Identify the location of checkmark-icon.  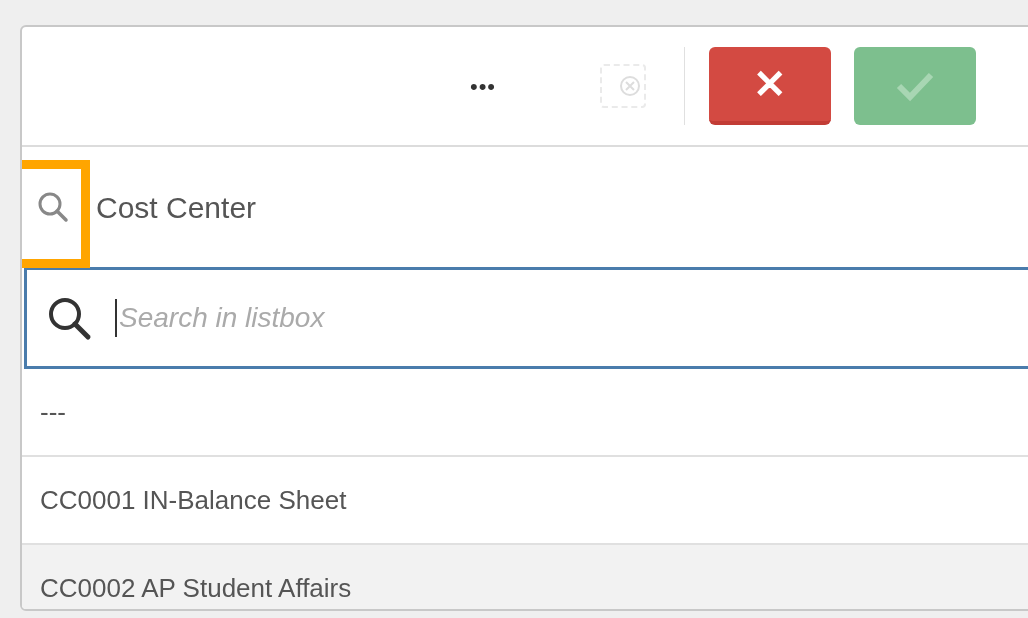
(915, 86).